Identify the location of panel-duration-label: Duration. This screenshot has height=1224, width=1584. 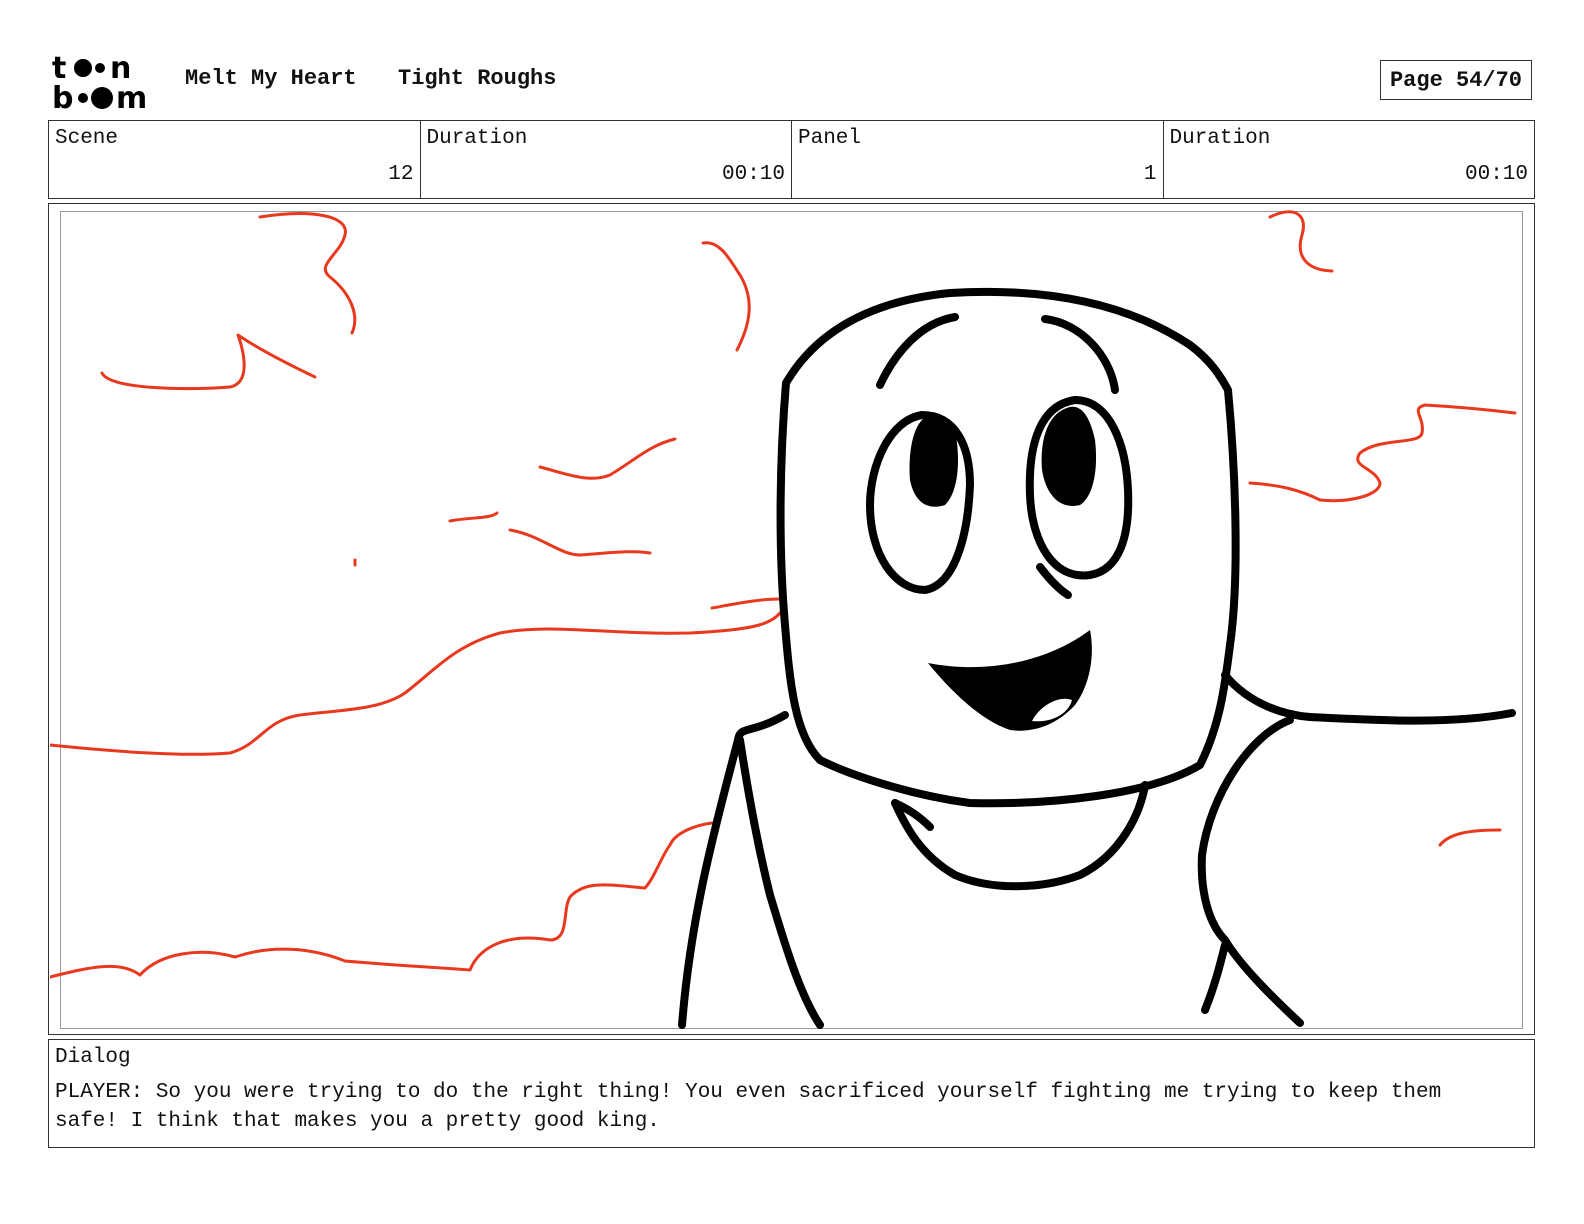
(1220, 138).